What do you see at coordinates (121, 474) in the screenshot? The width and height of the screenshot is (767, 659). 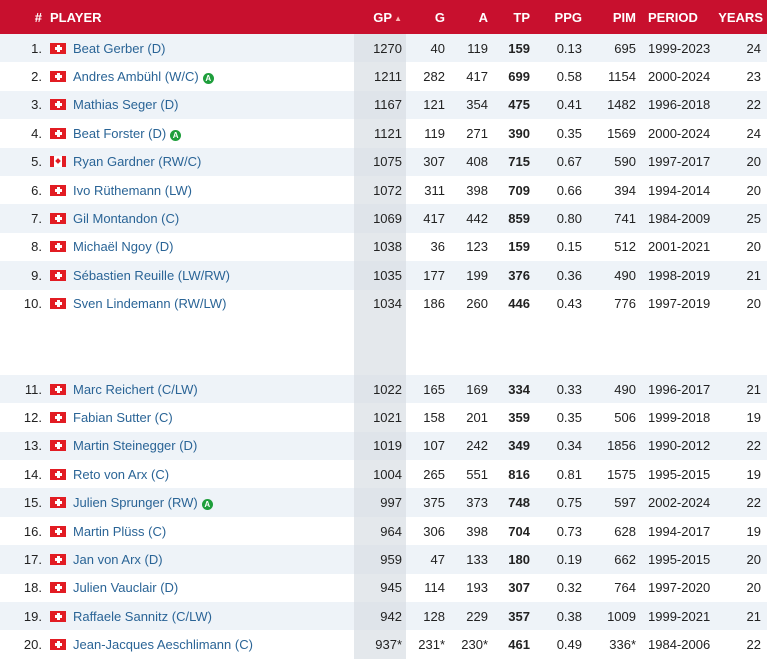 I see `player-link: Reto von Arx (C)` at bounding box center [121, 474].